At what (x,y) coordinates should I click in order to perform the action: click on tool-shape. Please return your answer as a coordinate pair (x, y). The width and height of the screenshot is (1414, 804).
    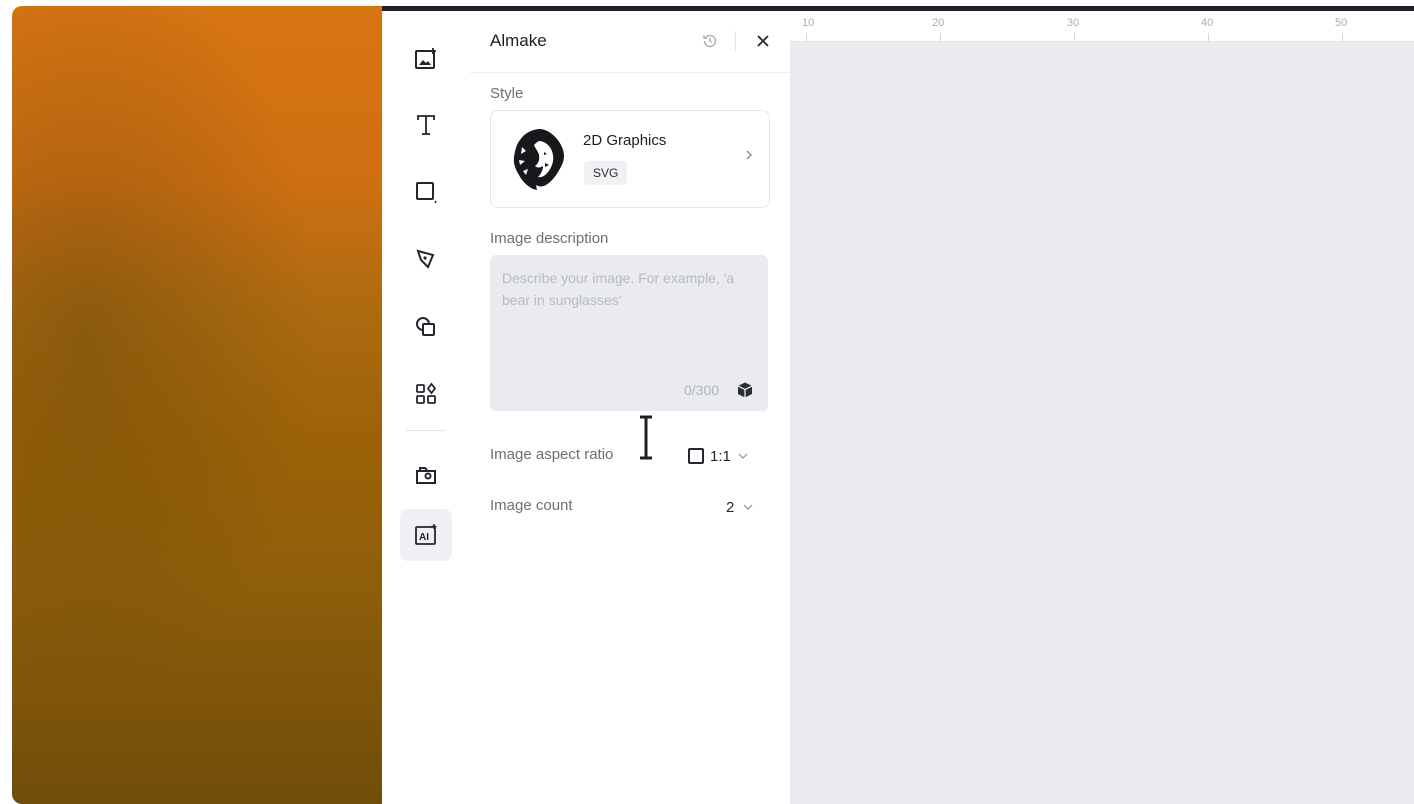
    Looking at the image, I should click on (426, 192).